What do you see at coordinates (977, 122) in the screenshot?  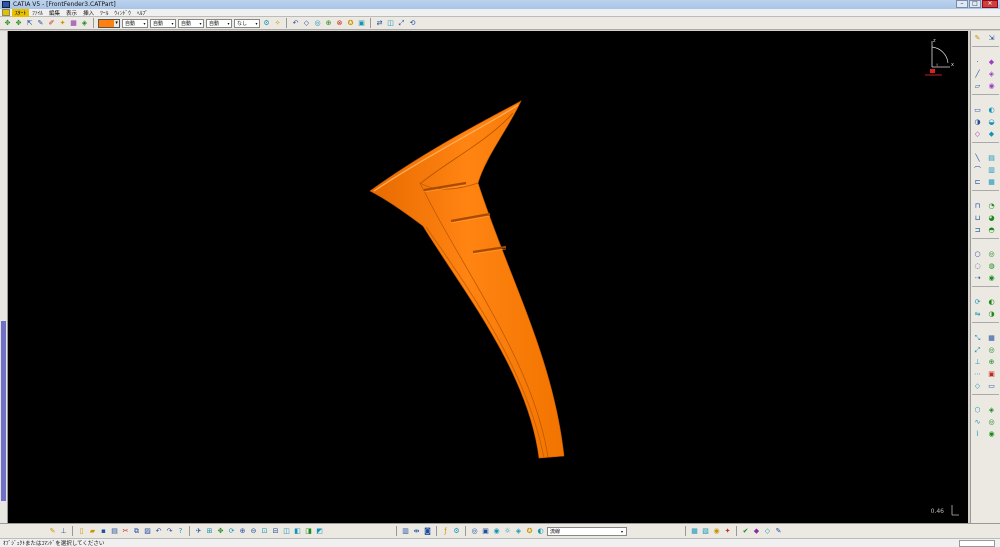 I see `revolve-icon: ◑` at bounding box center [977, 122].